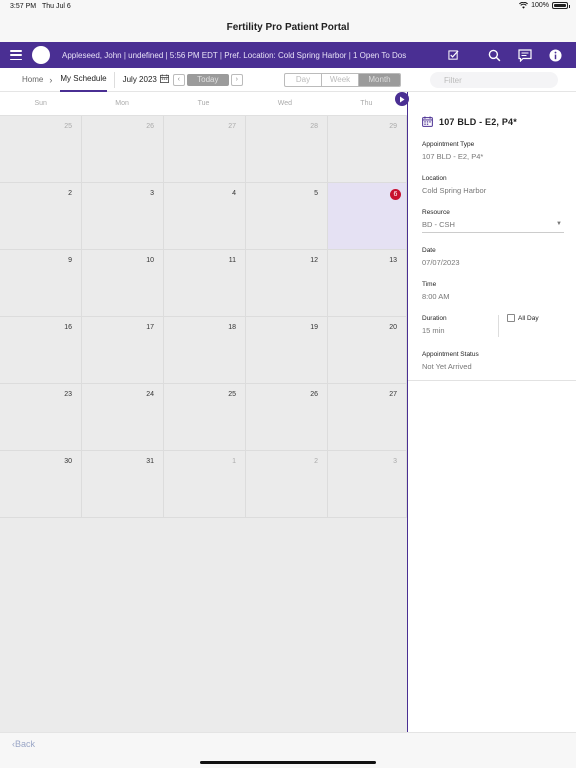 Image resolution: width=576 pixels, height=768 pixels. What do you see at coordinates (288, 762) in the screenshot?
I see `home-indicator` at bounding box center [288, 762].